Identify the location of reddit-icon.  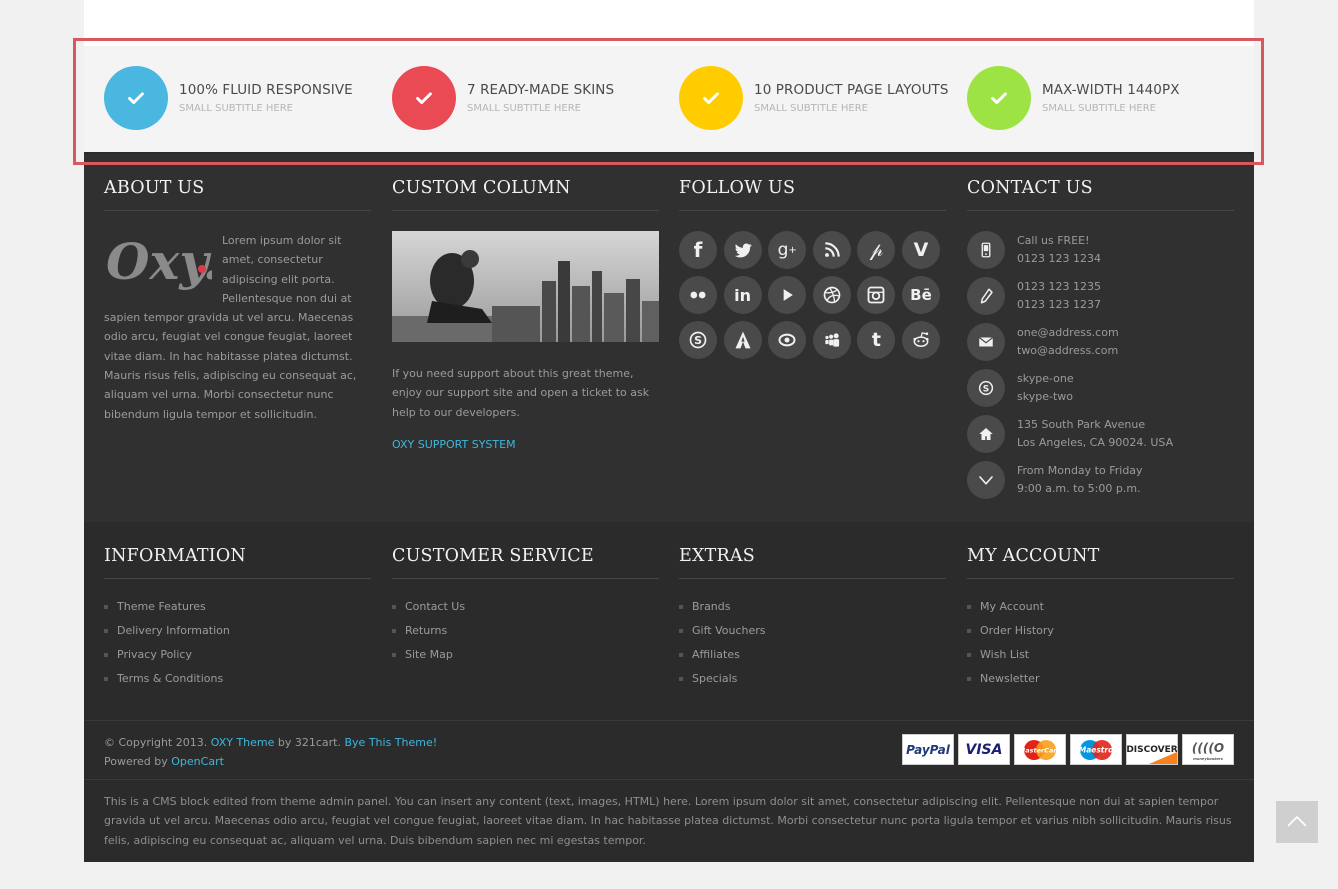
(920, 340).